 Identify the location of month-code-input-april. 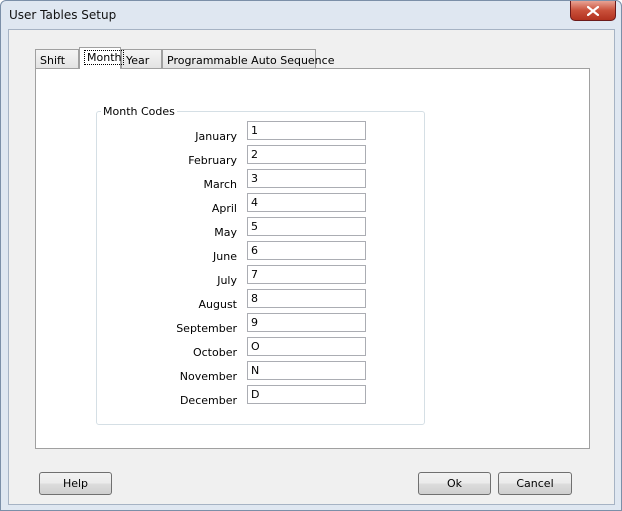
(306, 202).